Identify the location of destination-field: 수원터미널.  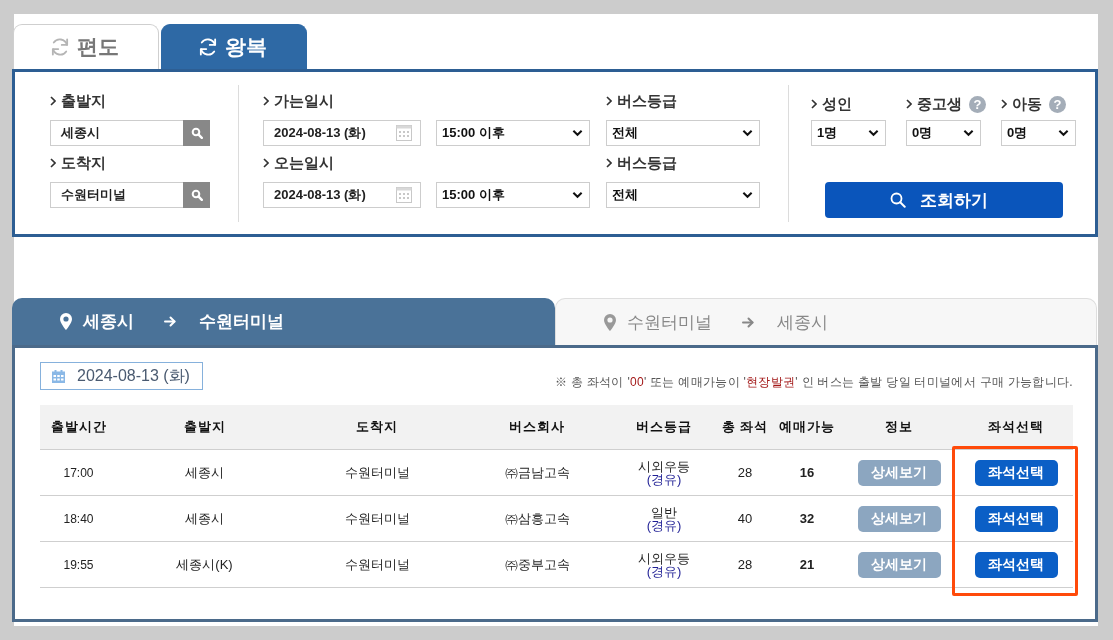
(116, 195).